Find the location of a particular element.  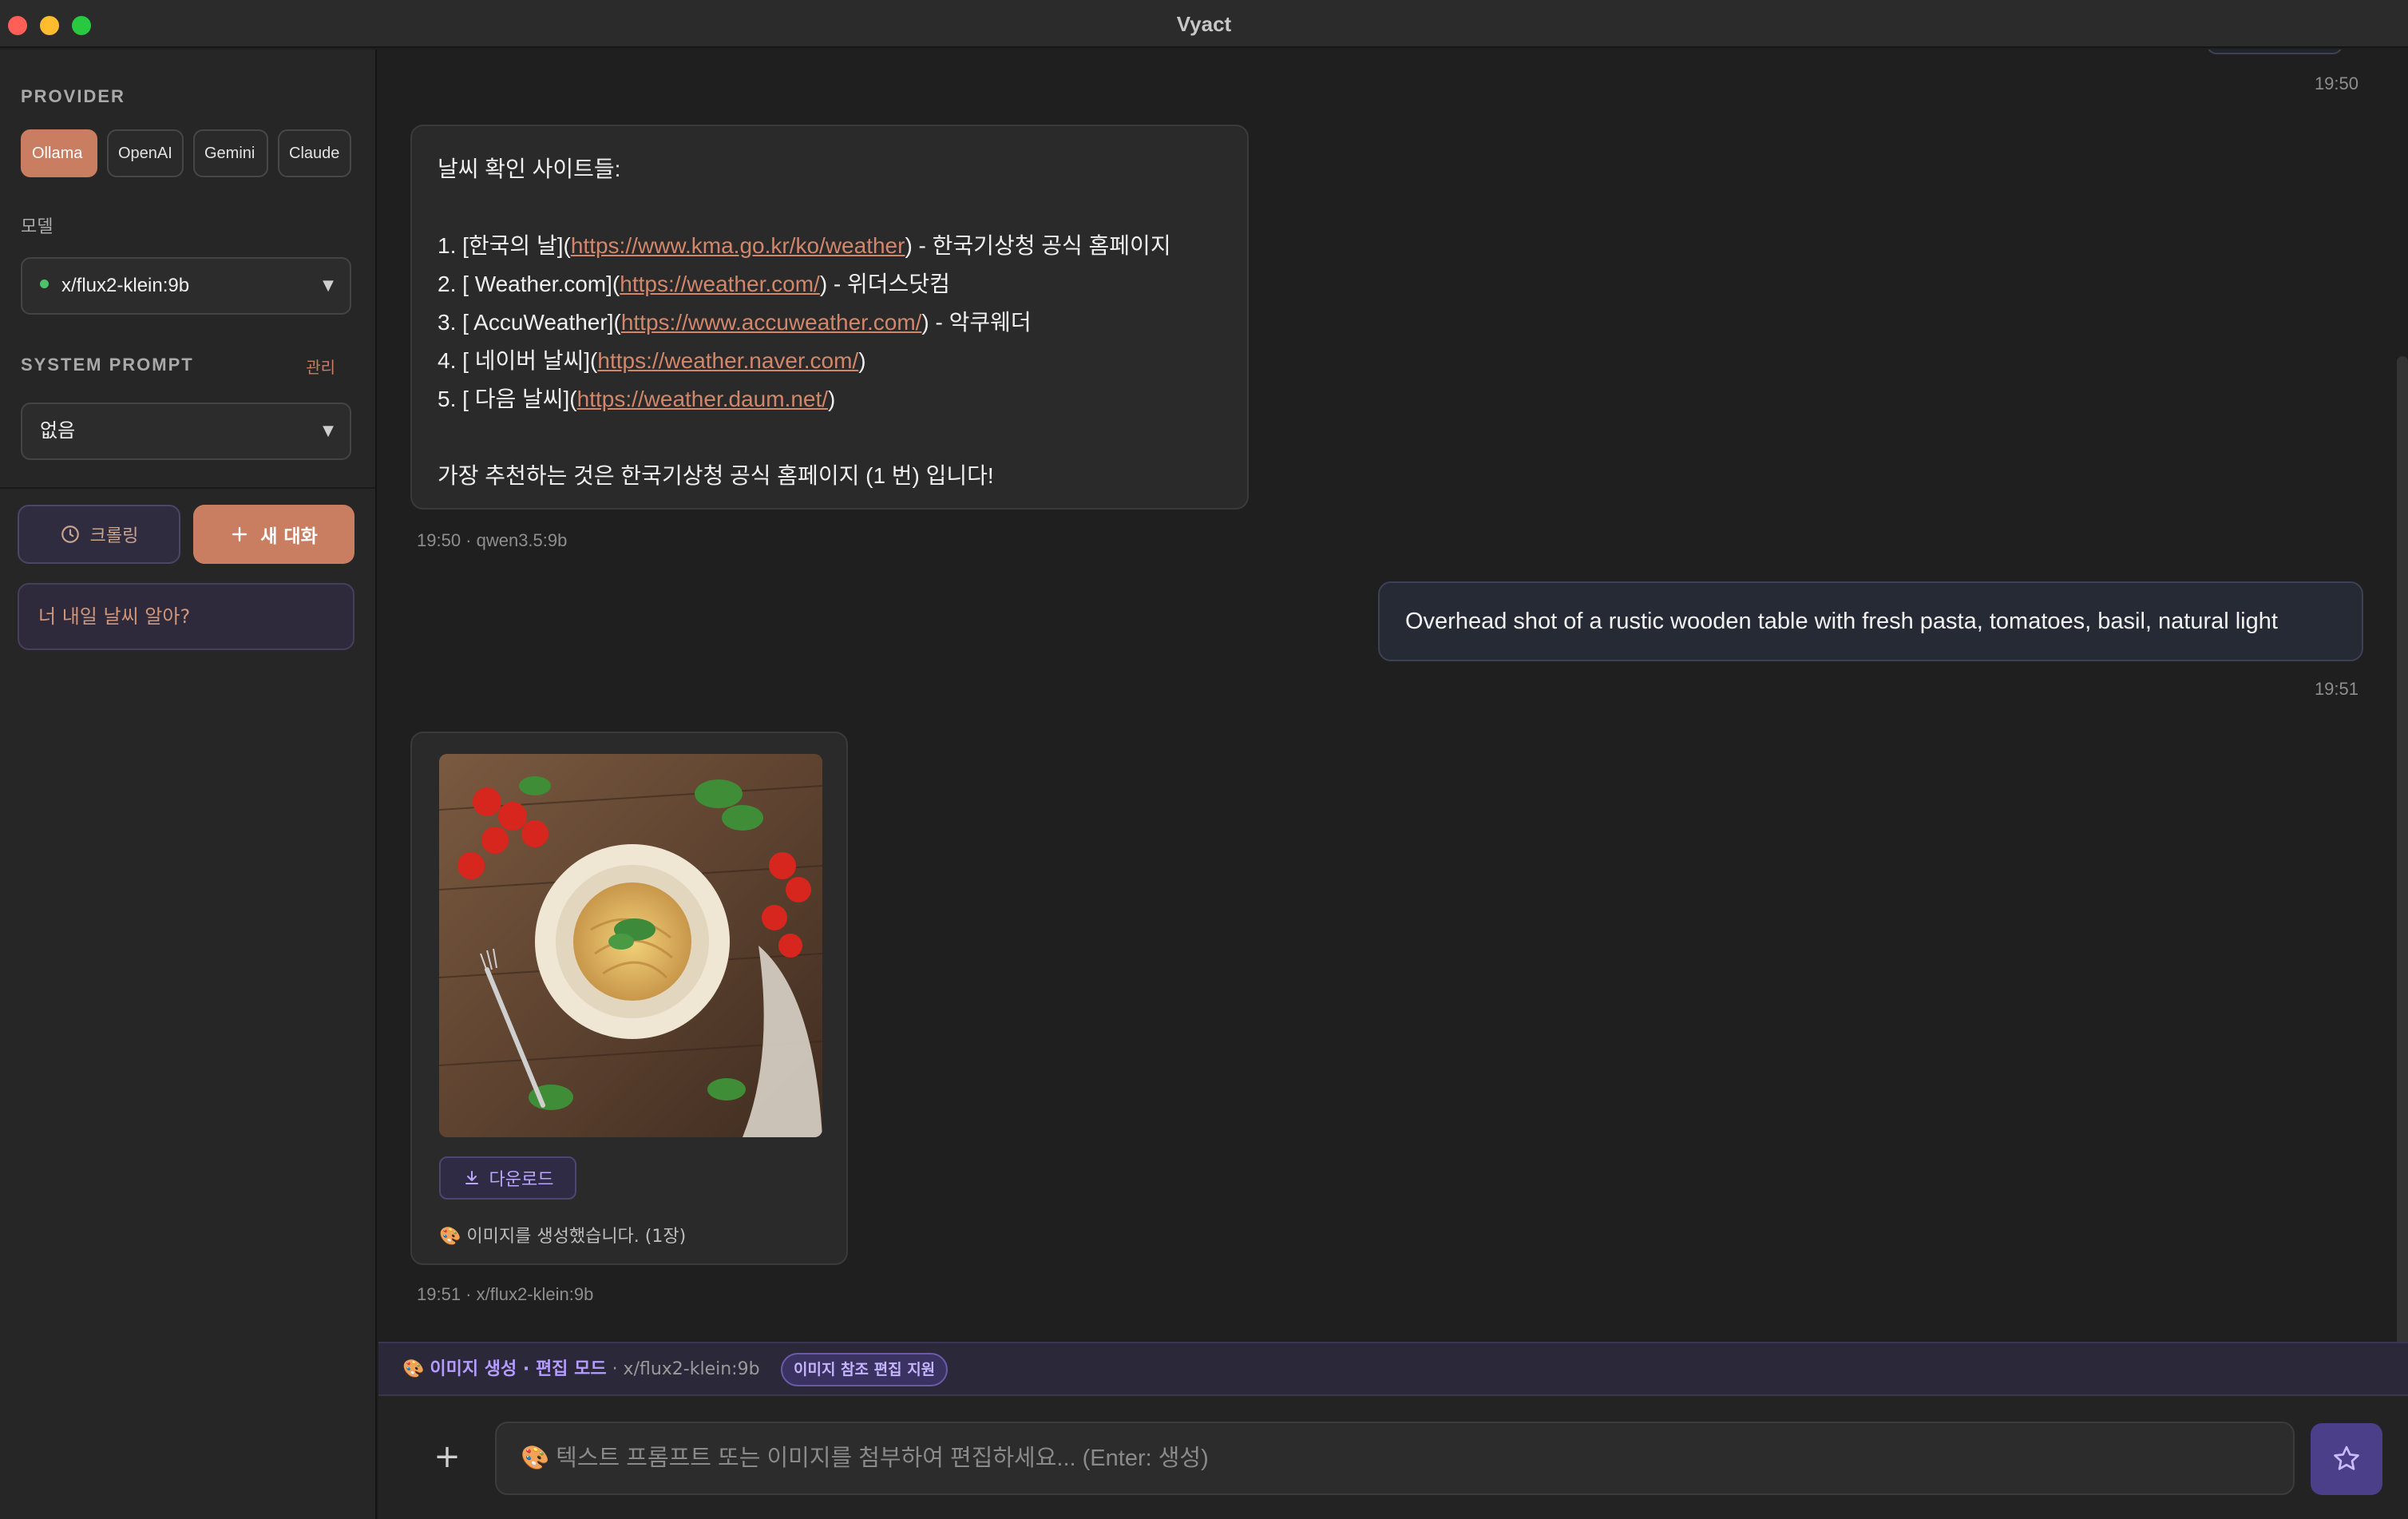

prompt-input is located at coordinates (1395, 1458).